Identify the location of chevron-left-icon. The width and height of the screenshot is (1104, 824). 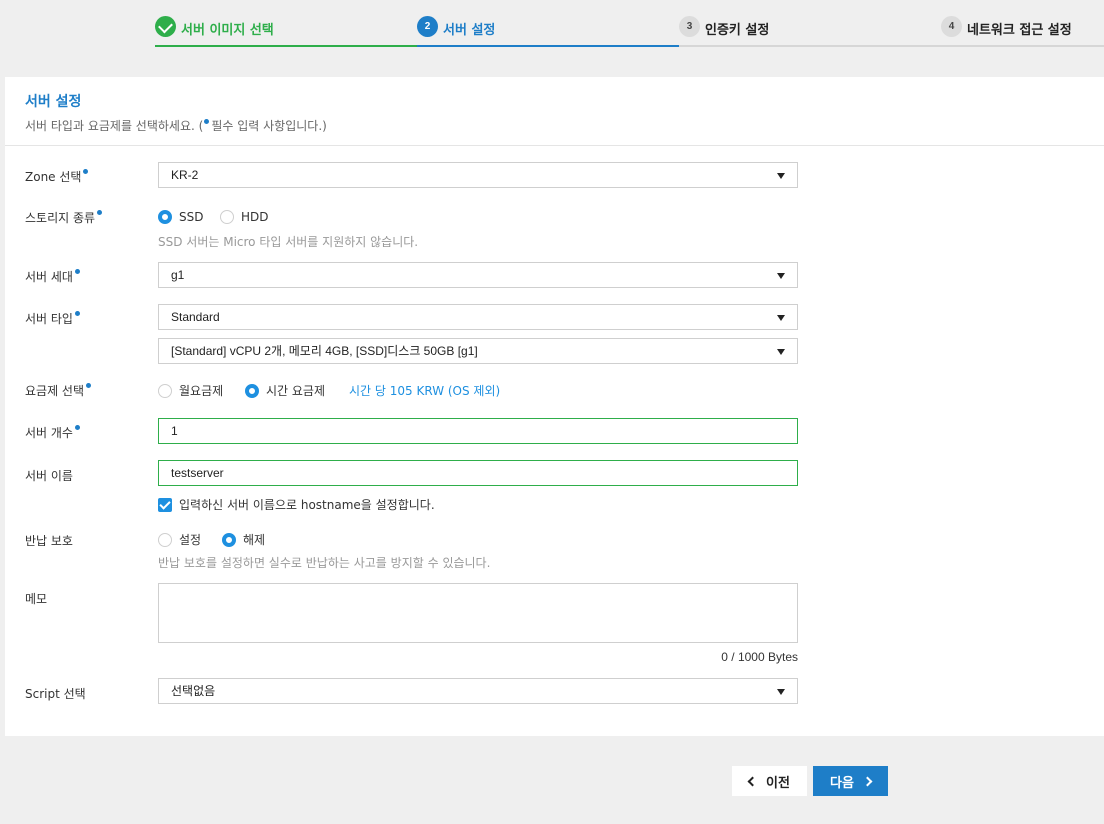
(752, 781).